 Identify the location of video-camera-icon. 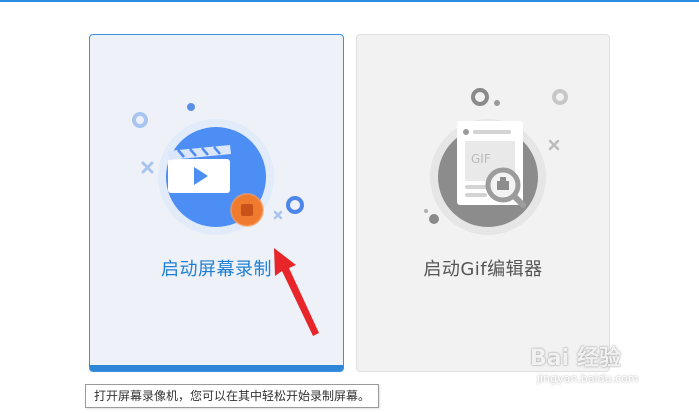
(199, 169).